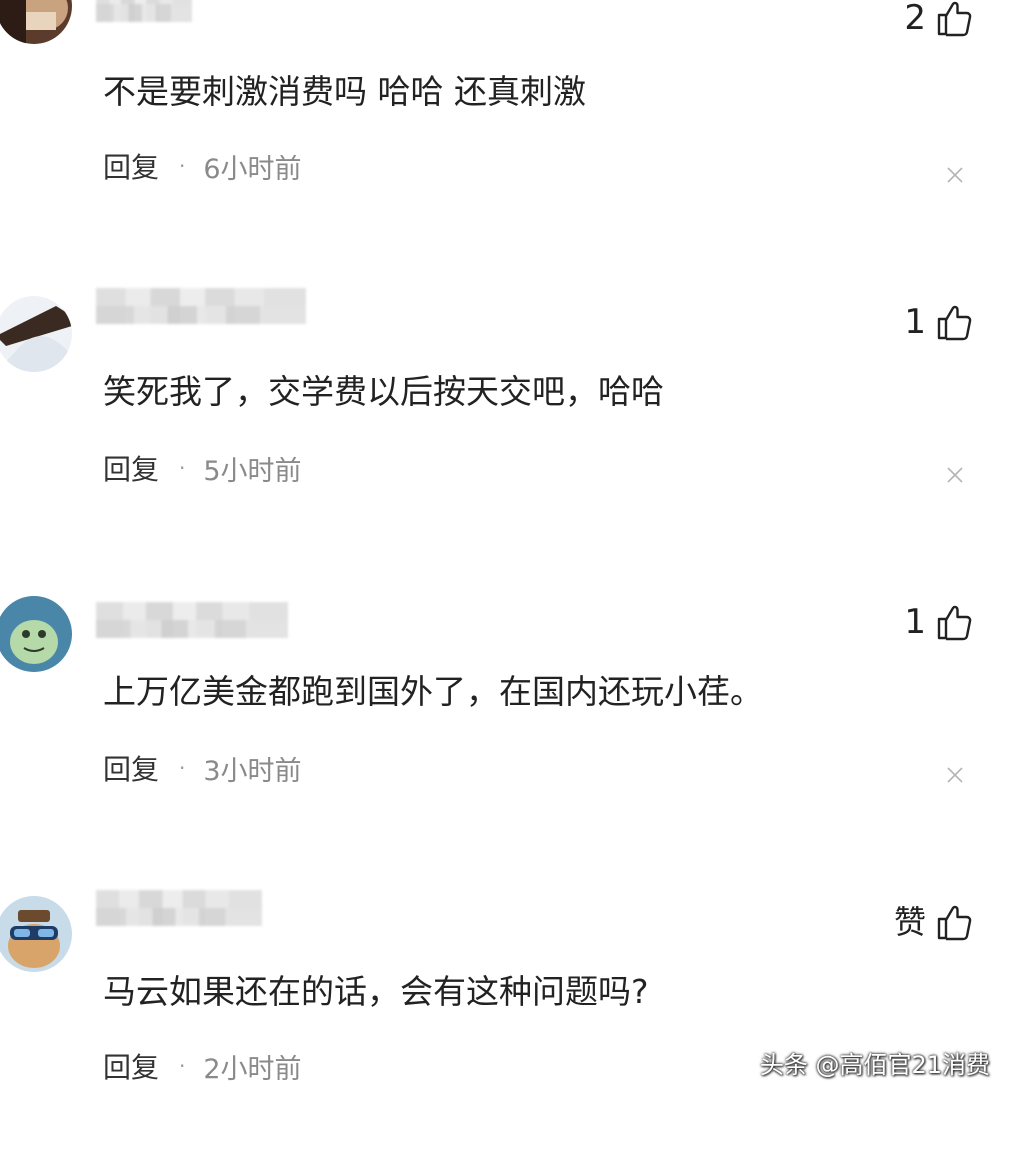 This screenshot has width=1012, height=1176. Describe the element at coordinates (909, 922) in the screenshot. I see `like-label: 赞` at that location.